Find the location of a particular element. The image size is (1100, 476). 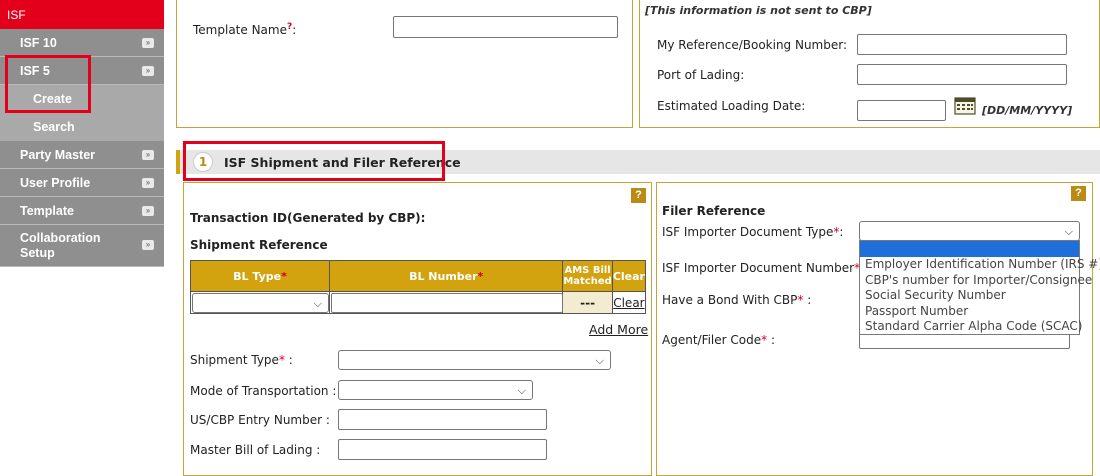

shipment-reference-label: Shipment Reference is located at coordinates (259, 245).